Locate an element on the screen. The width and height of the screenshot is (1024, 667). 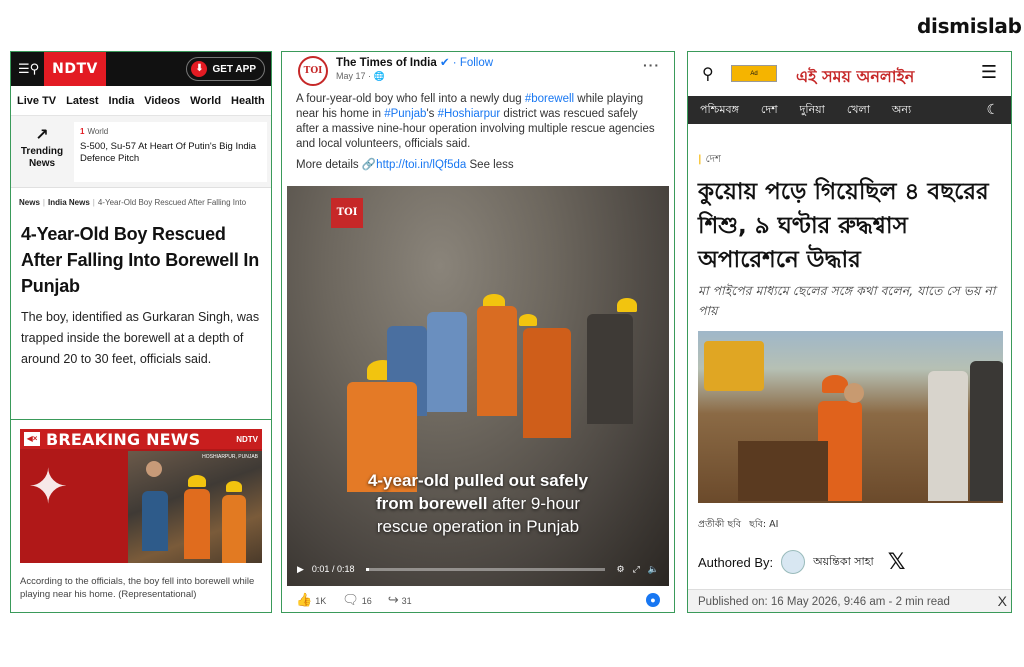
search-icon: ⚲ is located at coordinates (708, 74).